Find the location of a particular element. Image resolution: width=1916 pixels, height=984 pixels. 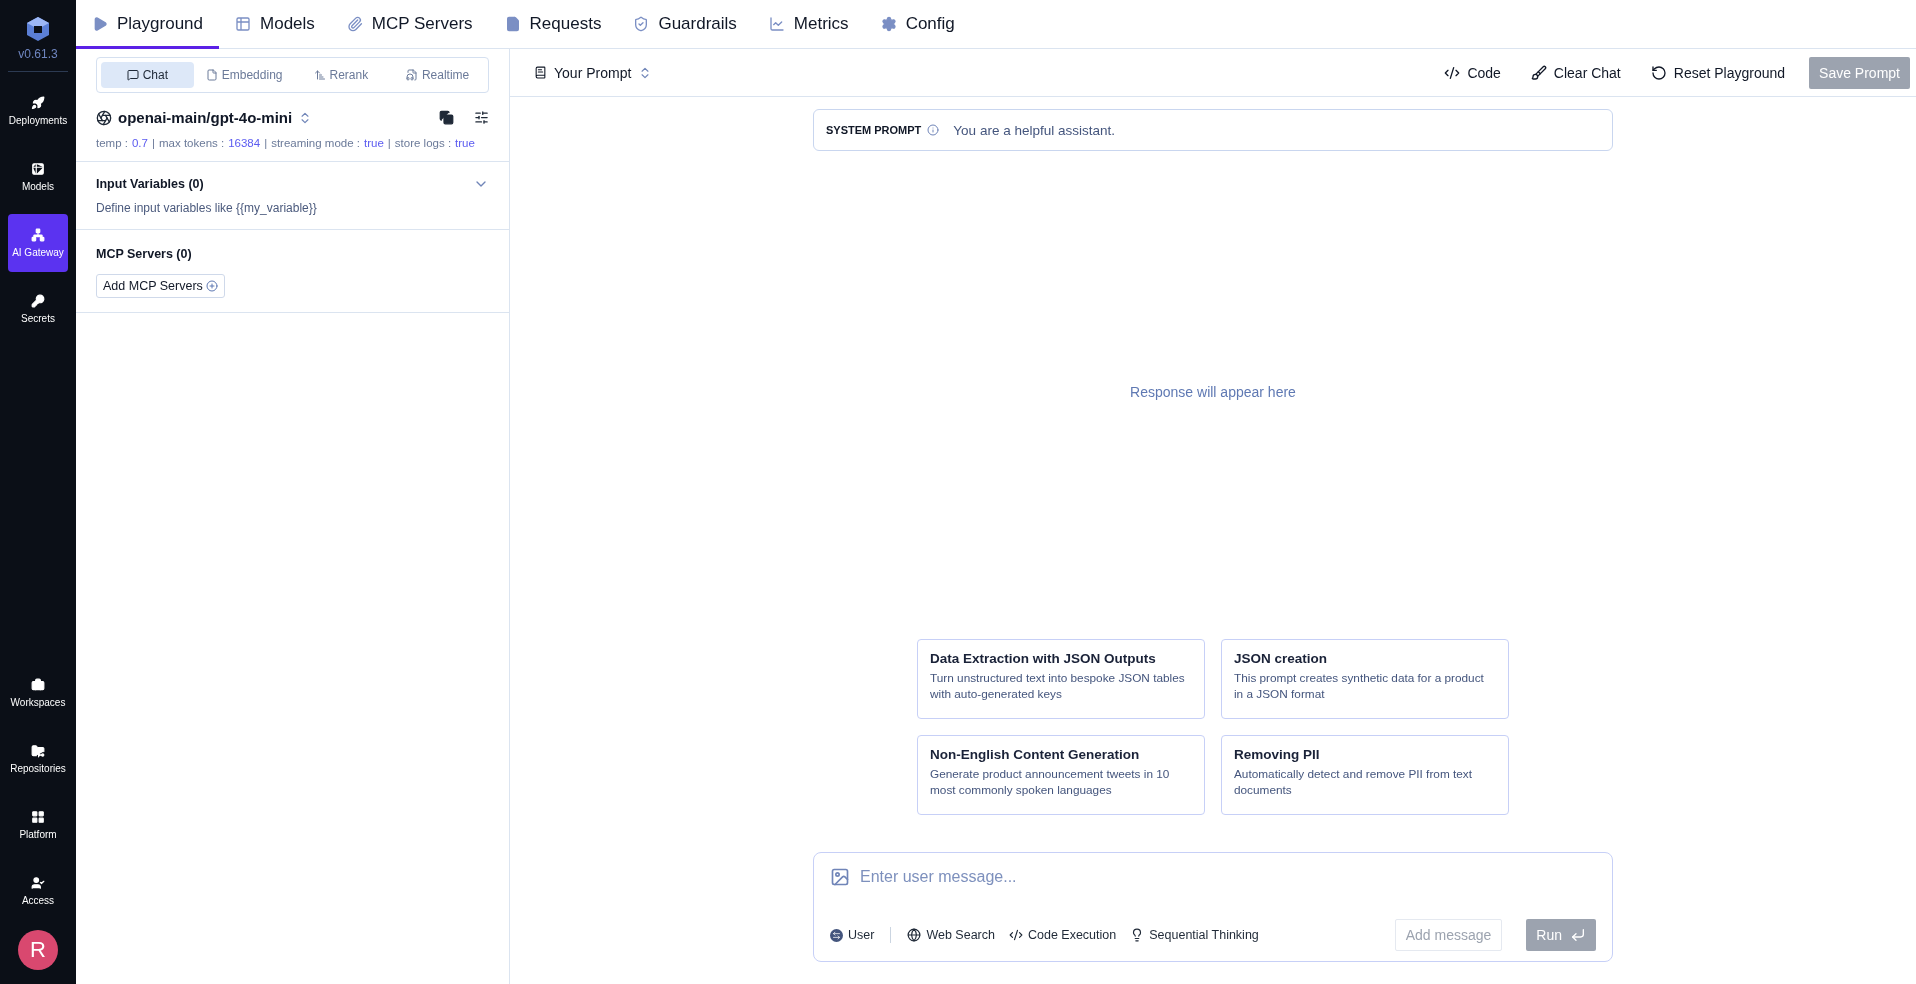

tool-toggle: Sequential Thinking is located at coordinates (1194, 935).